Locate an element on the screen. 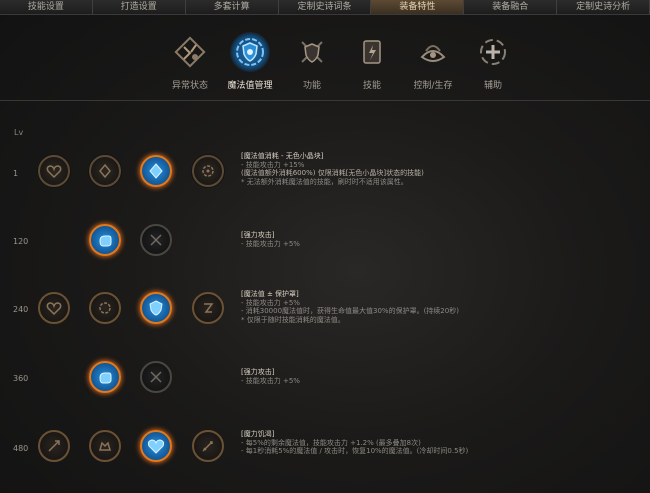 The image size is (650, 493). support-icon is located at coordinates (493, 52).